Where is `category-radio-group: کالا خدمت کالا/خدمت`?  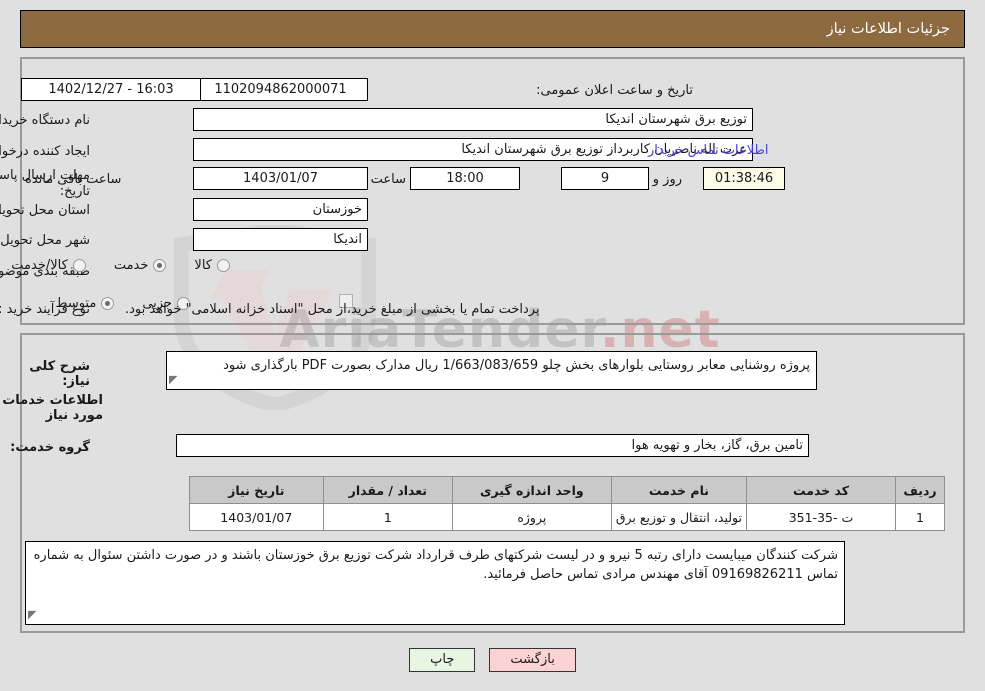 category-radio-group: کالا خدمت کالا/خدمت is located at coordinates (115, 265).